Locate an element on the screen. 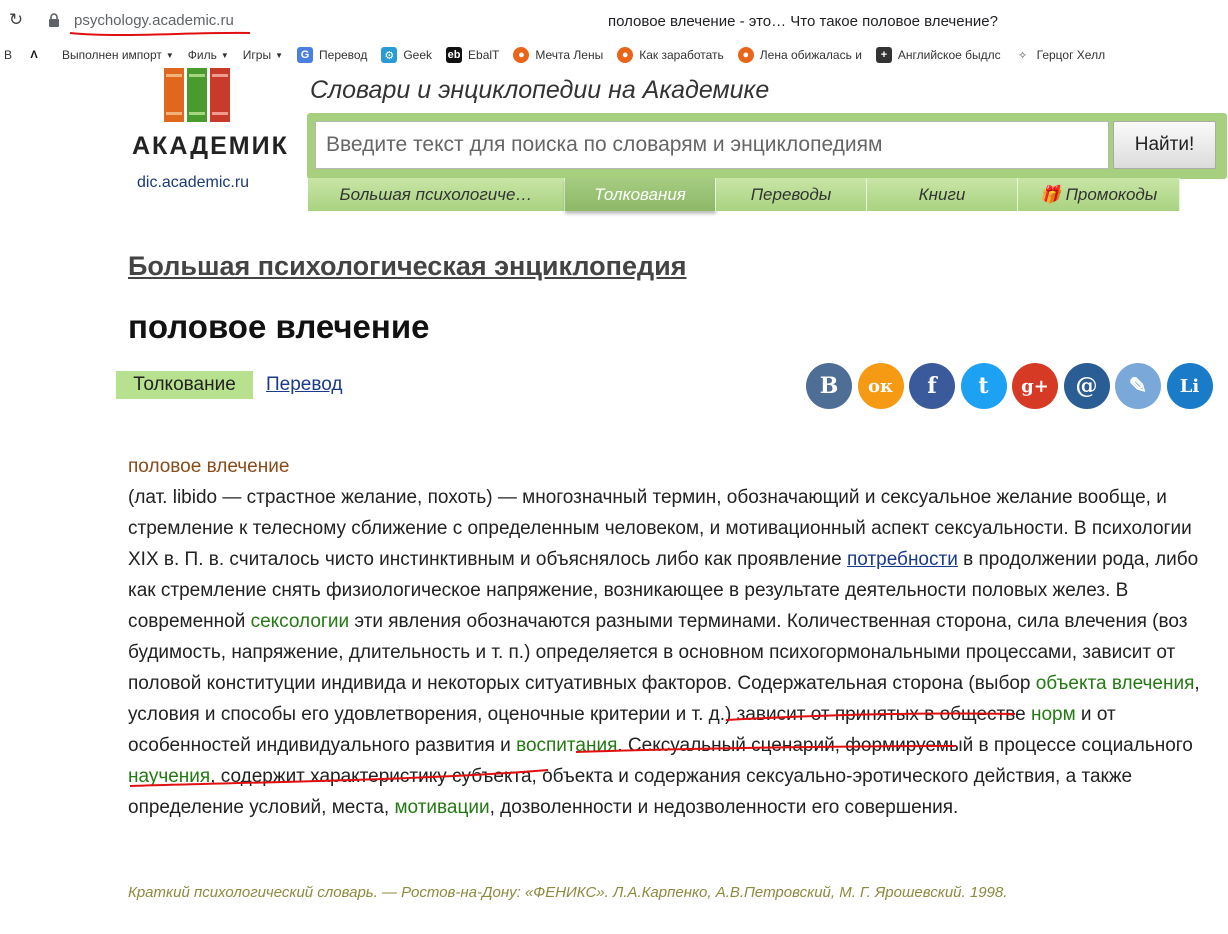  translate-icon: G is located at coordinates (305, 55).